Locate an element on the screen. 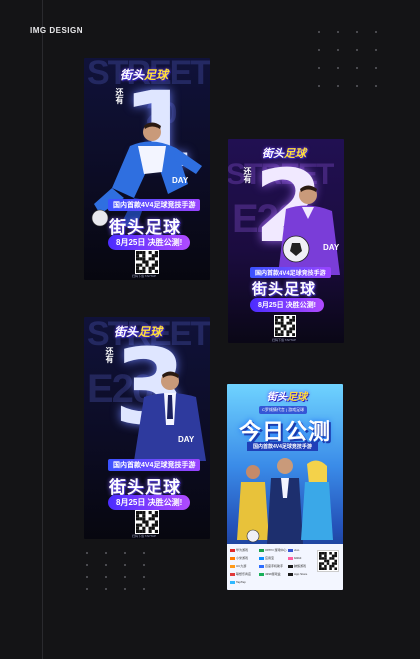  store-logo: 应用宝 is located at coordinates (266, 558).